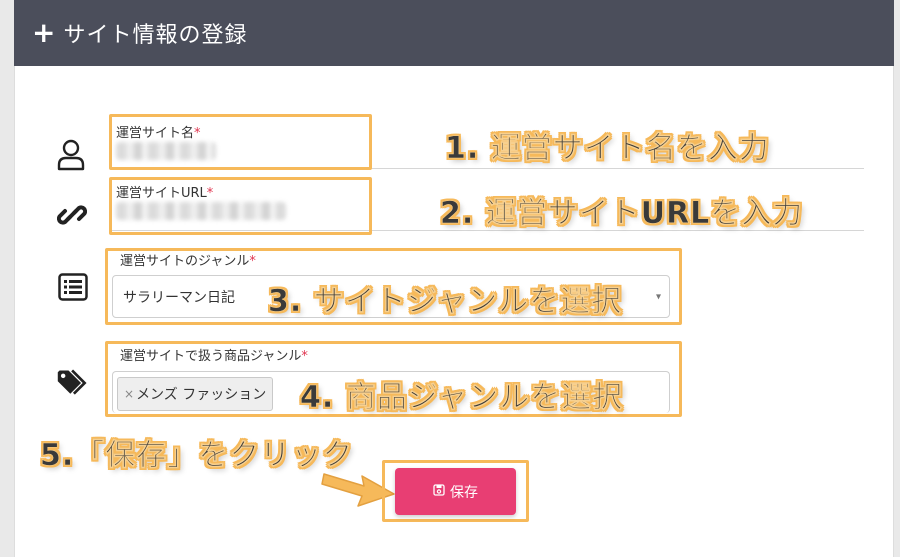 This screenshot has width=900, height=557. Describe the element at coordinates (622, 214) in the screenshot. I see `annotation-step-2: 2. 運営サイトURLを入力` at that location.